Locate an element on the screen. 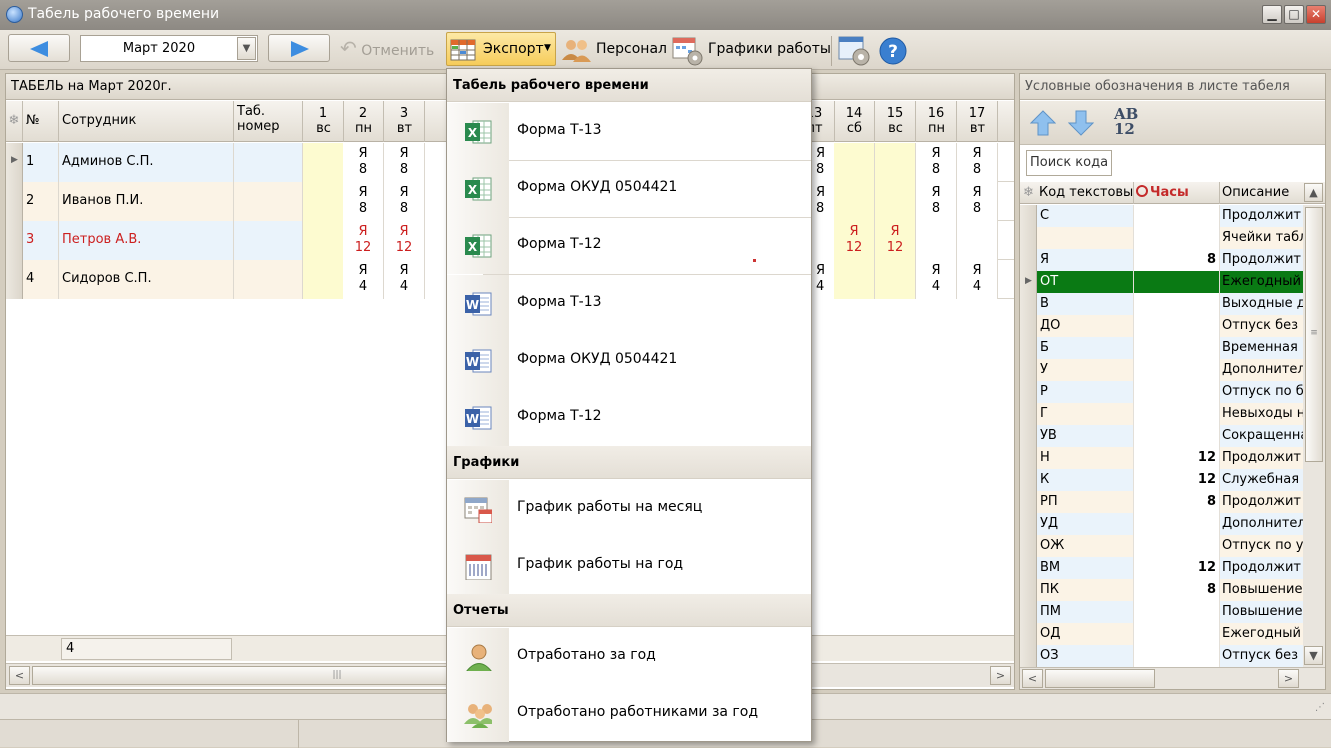  close-button: ✕ is located at coordinates (1316, 14).